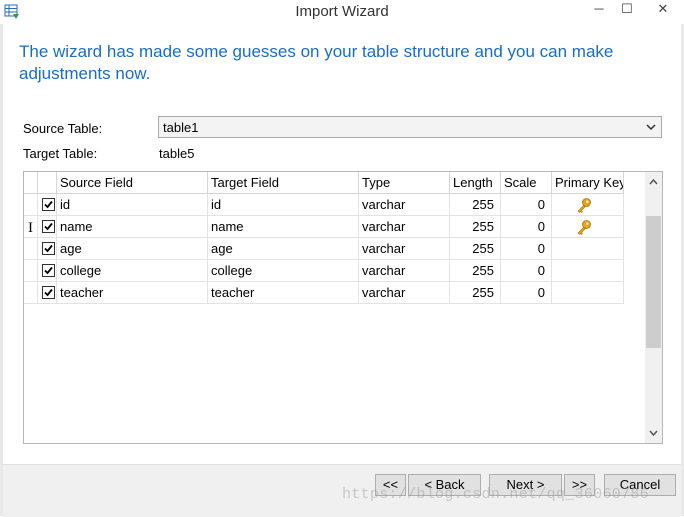  Describe the element at coordinates (283, 227) in the screenshot. I see `target-field-cell: name` at that location.